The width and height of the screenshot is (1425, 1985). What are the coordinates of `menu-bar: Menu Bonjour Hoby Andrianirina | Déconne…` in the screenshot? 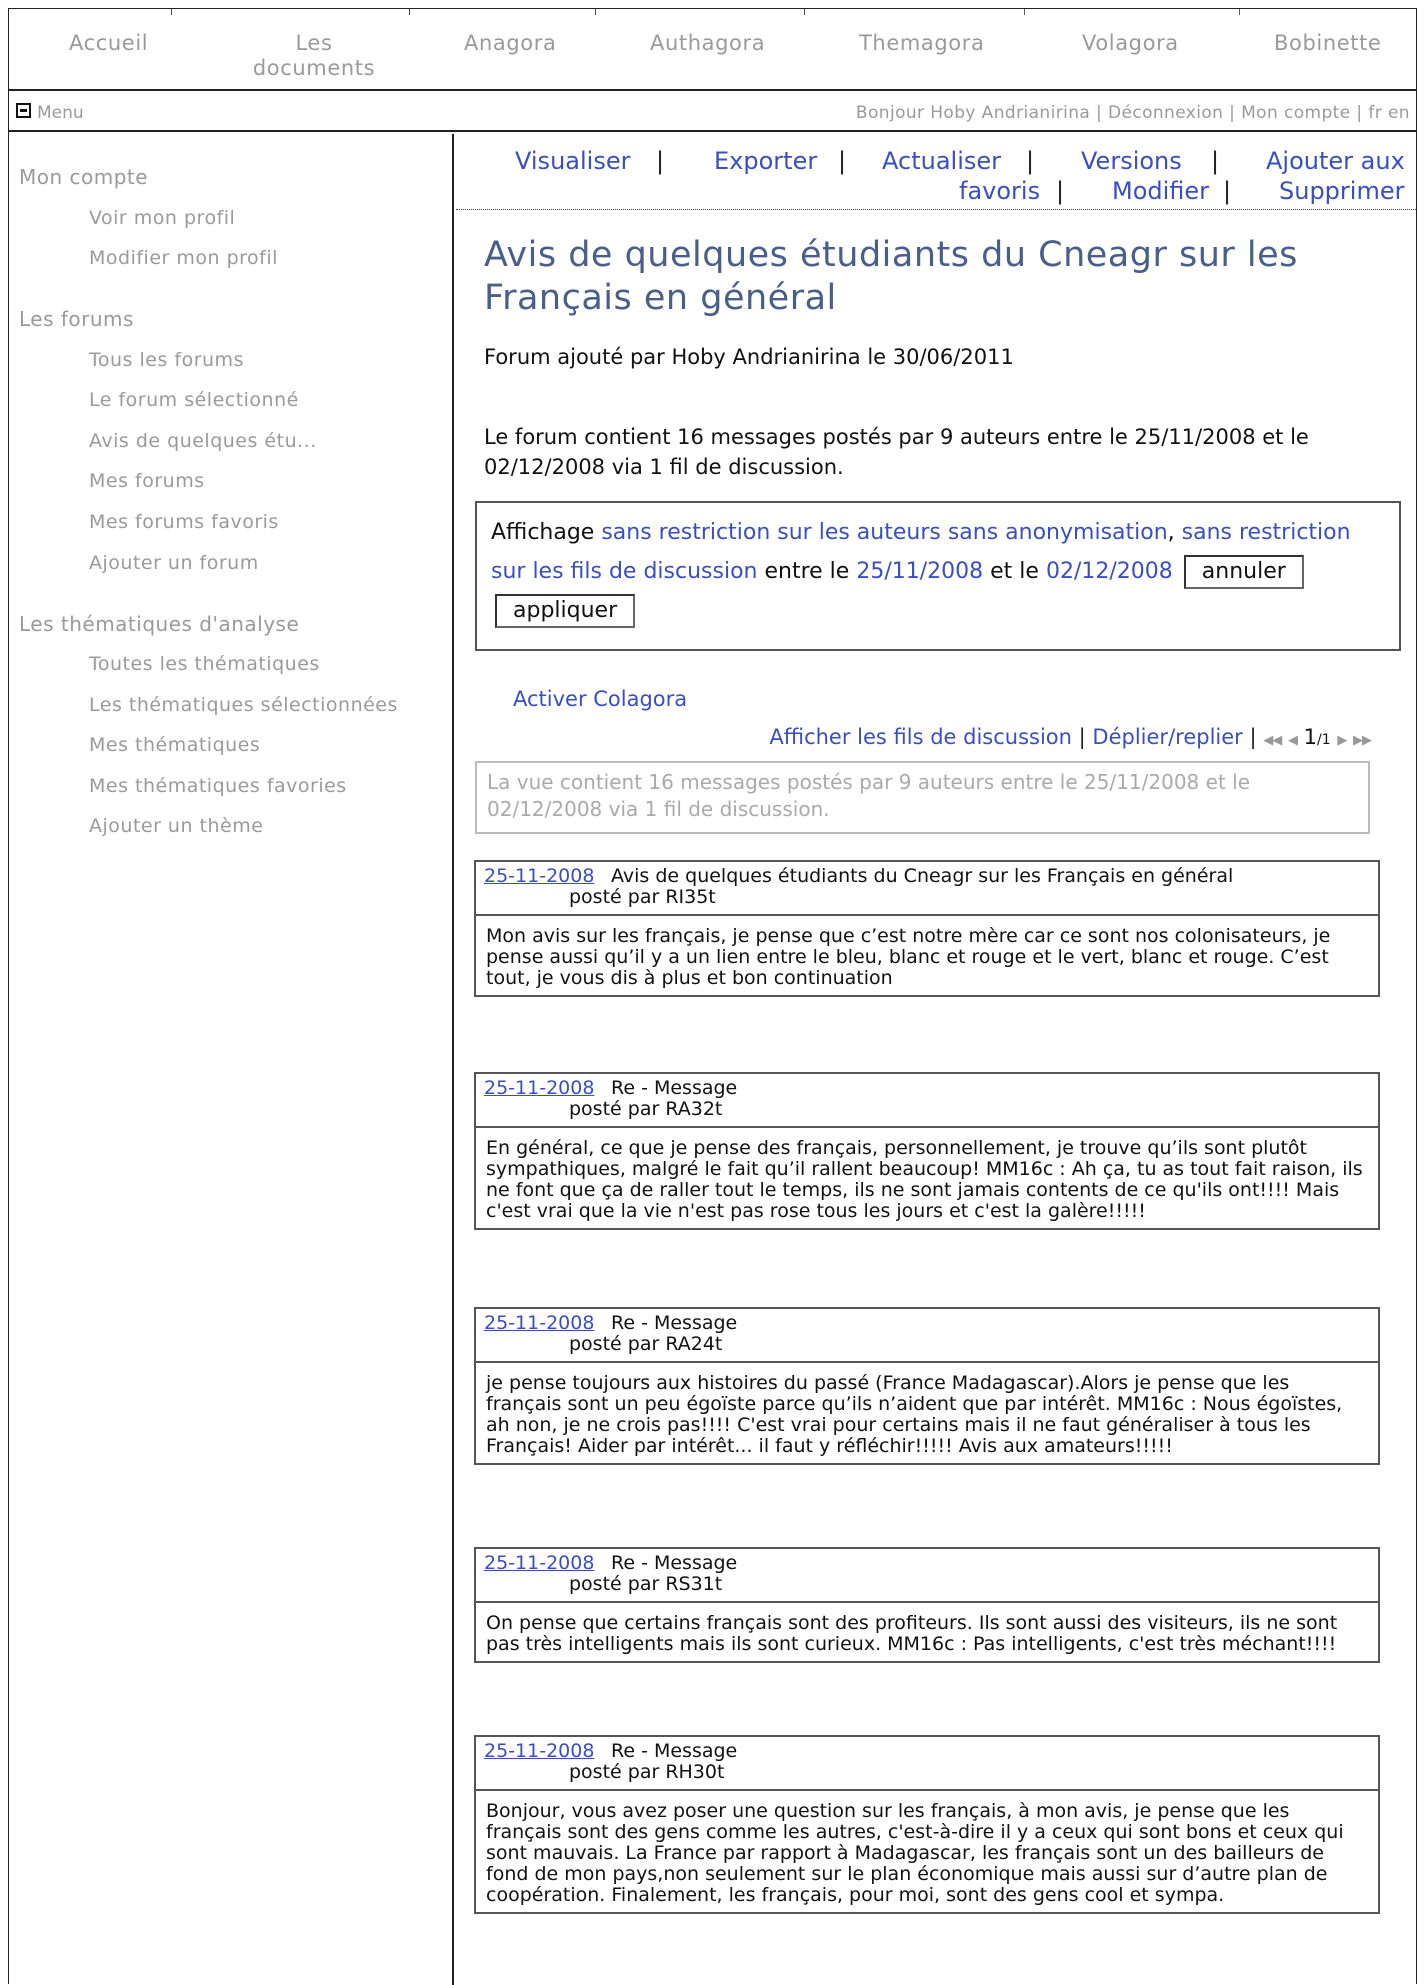 It's located at (712, 113).